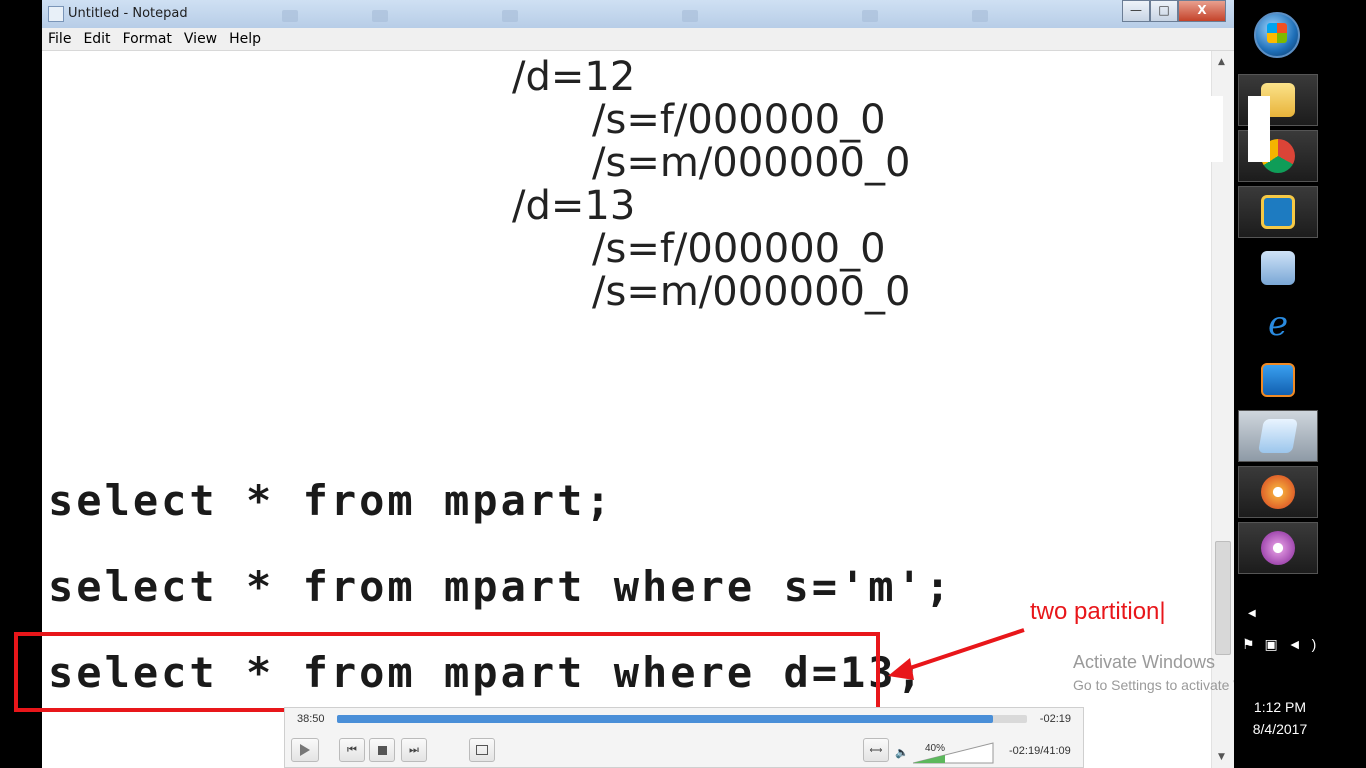 The width and height of the screenshot is (1366, 768). Describe the element at coordinates (147, 39) in the screenshot. I see `menu-format: Format` at that location.